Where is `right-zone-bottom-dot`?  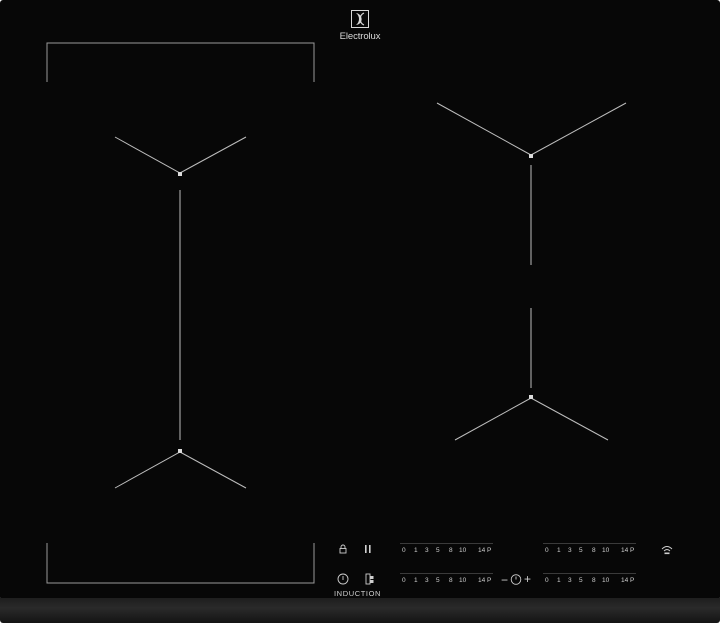
right-zone-bottom-dot is located at coordinates (531, 397).